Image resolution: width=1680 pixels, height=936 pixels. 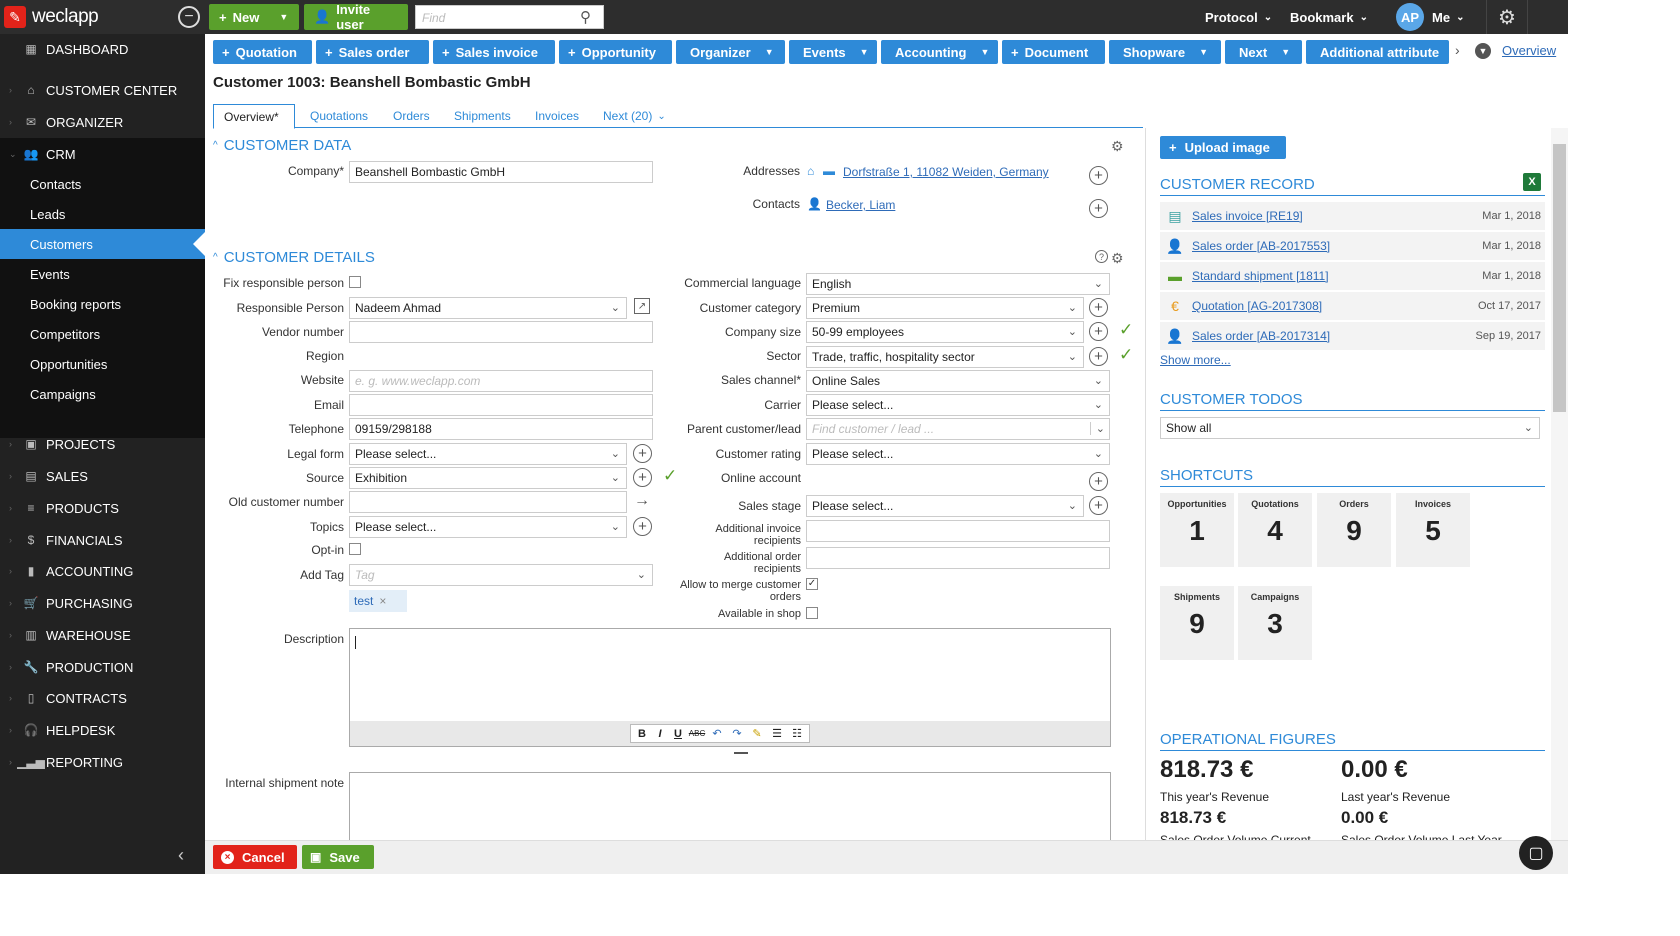 I want to click on strikethrough-icon: ABC, so click(x=697, y=733).